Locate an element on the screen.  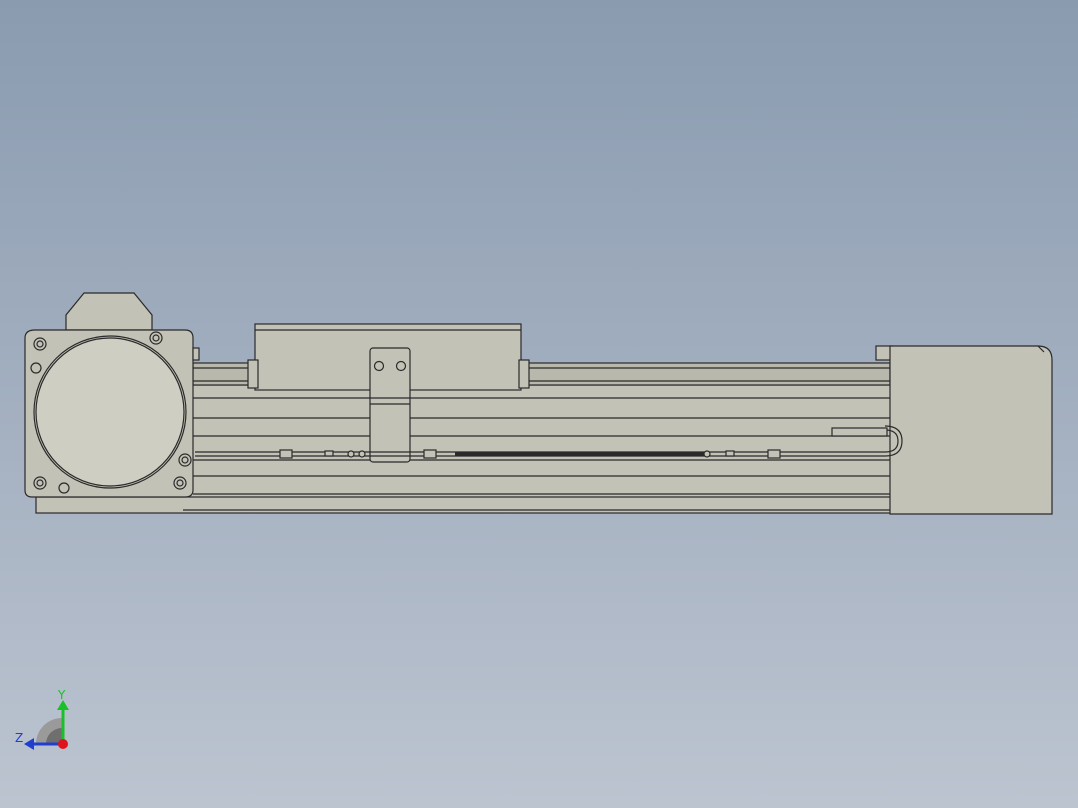
mounting-bracket is located at coordinates (390, 405).